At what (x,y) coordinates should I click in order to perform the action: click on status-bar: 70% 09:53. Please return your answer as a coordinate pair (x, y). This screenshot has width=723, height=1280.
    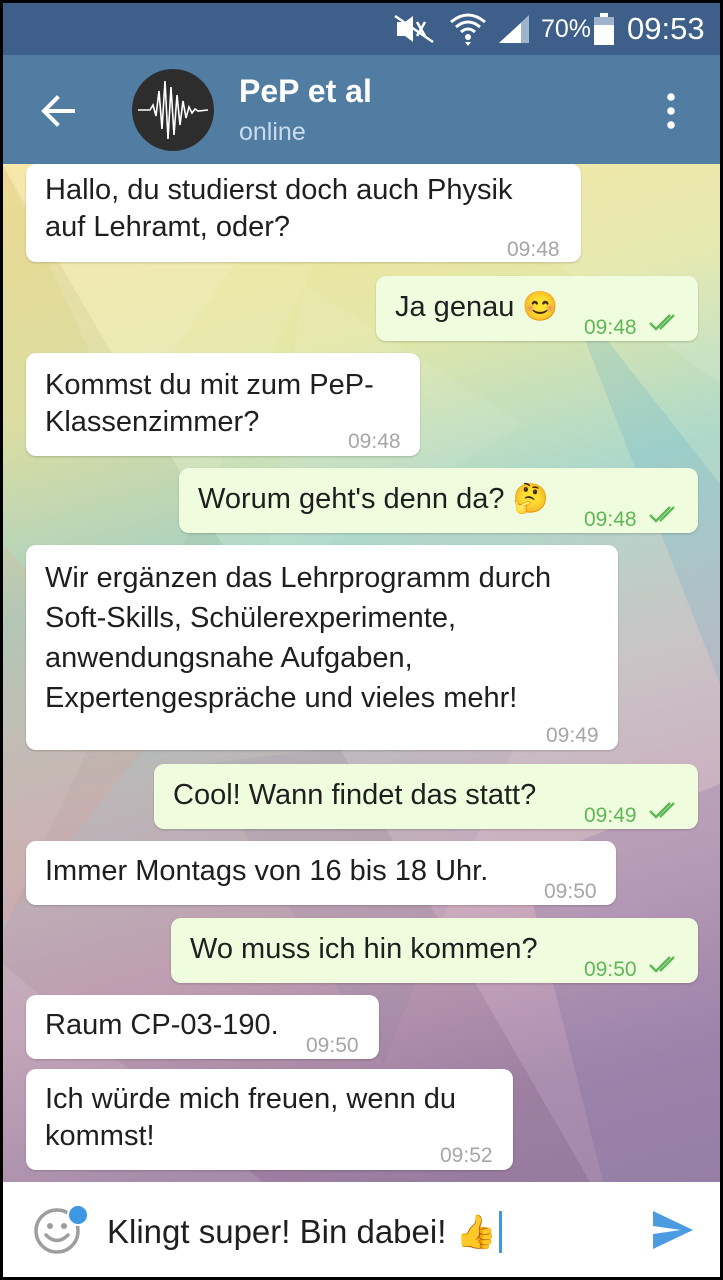
    Looking at the image, I should click on (361, 29).